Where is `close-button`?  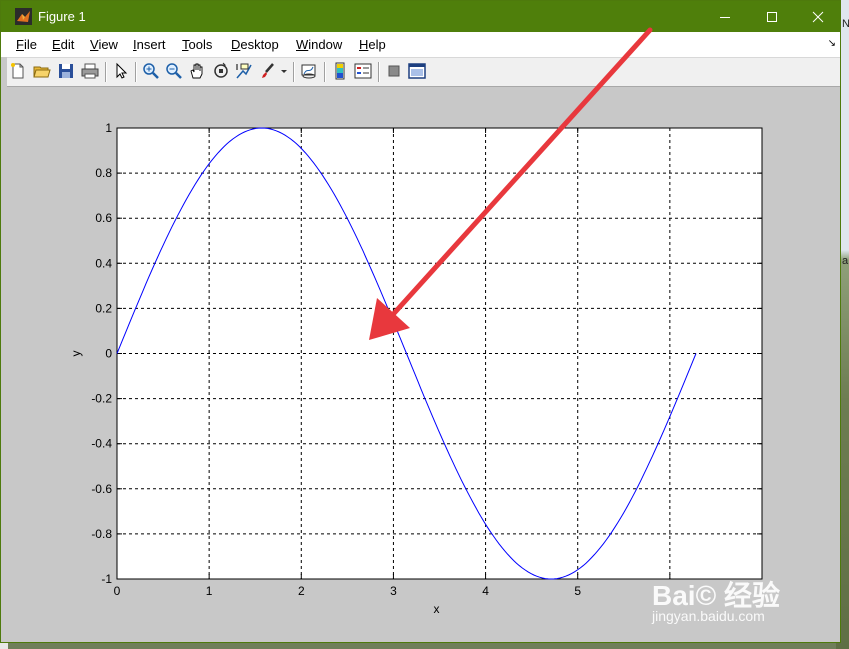
close-button is located at coordinates (818, 16).